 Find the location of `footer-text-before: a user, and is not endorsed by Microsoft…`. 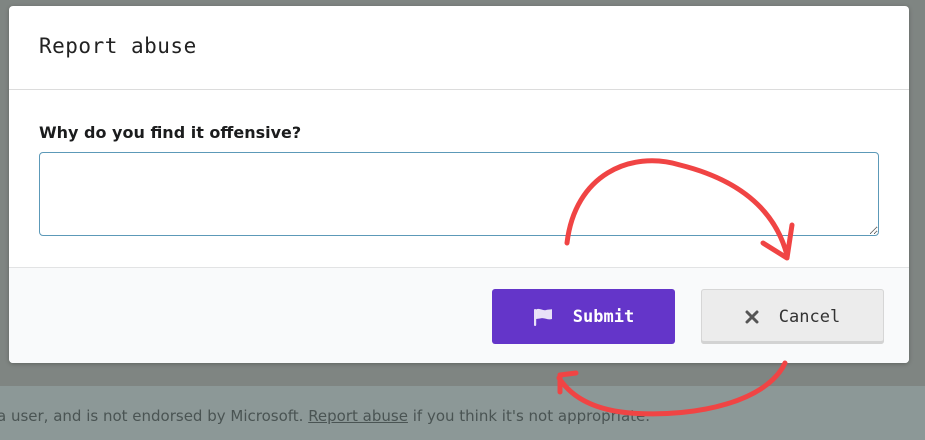

footer-text-before: a user, and is not endorsed by Microsoft… is located at coordinates (154, 416).